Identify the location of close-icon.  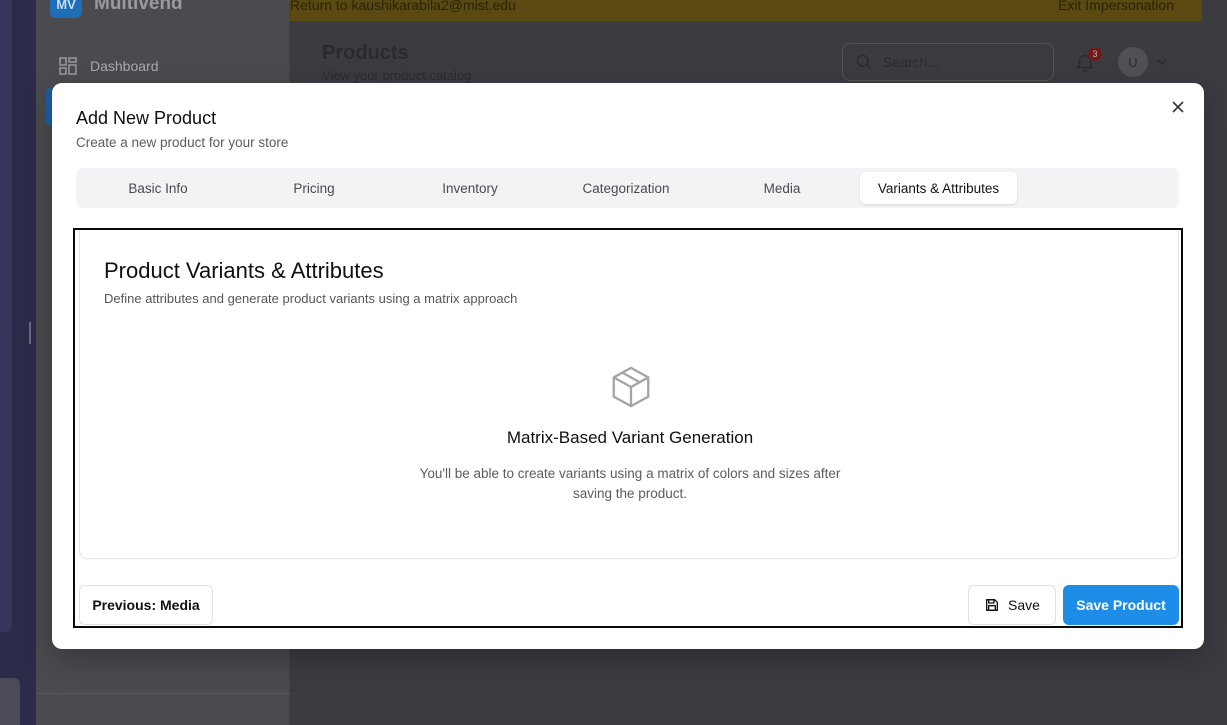
(1178, 107).